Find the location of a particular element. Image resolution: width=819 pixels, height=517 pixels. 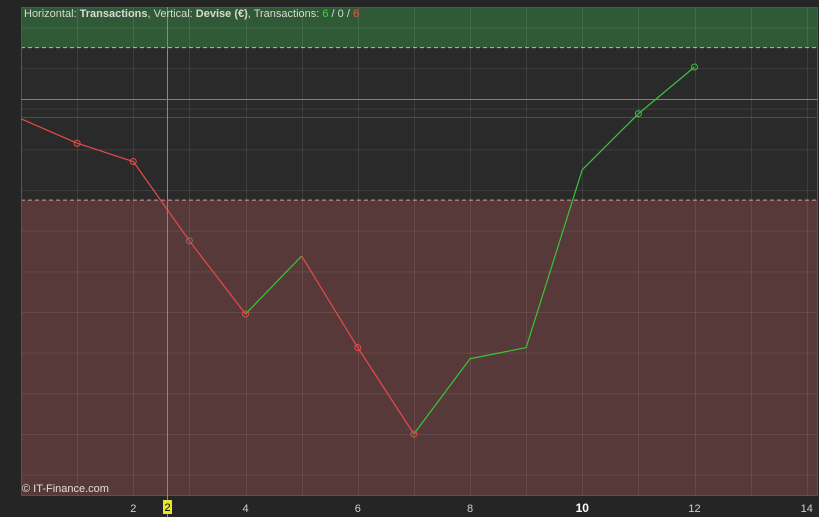

cursor-label: 2 is located at coordinates (167, 508).